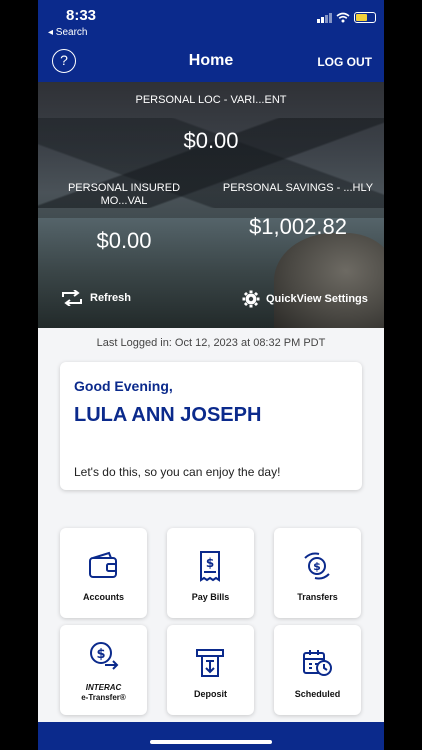 This screenshot has height=750, width=422. I want to click on deposit-tile: Deposit, so click(210, 670).